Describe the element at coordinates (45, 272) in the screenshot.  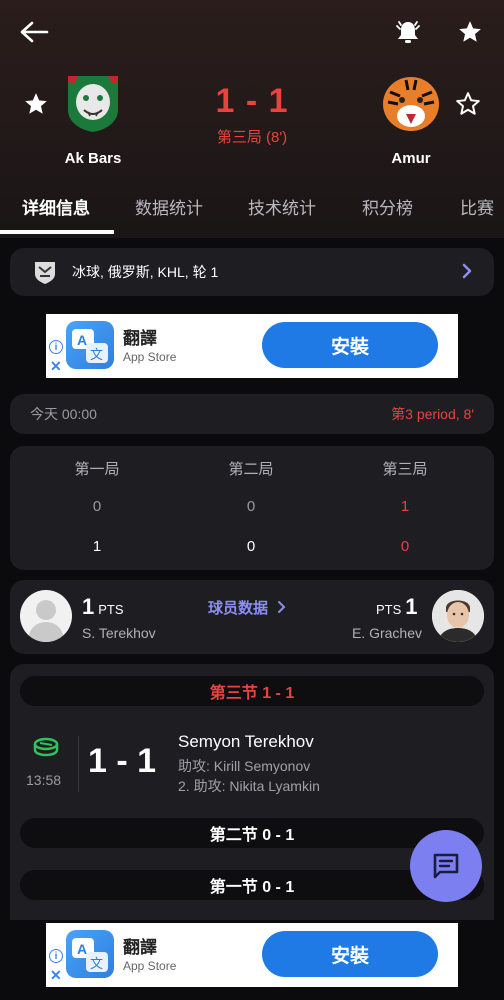
I see `khl-logo` at that location.